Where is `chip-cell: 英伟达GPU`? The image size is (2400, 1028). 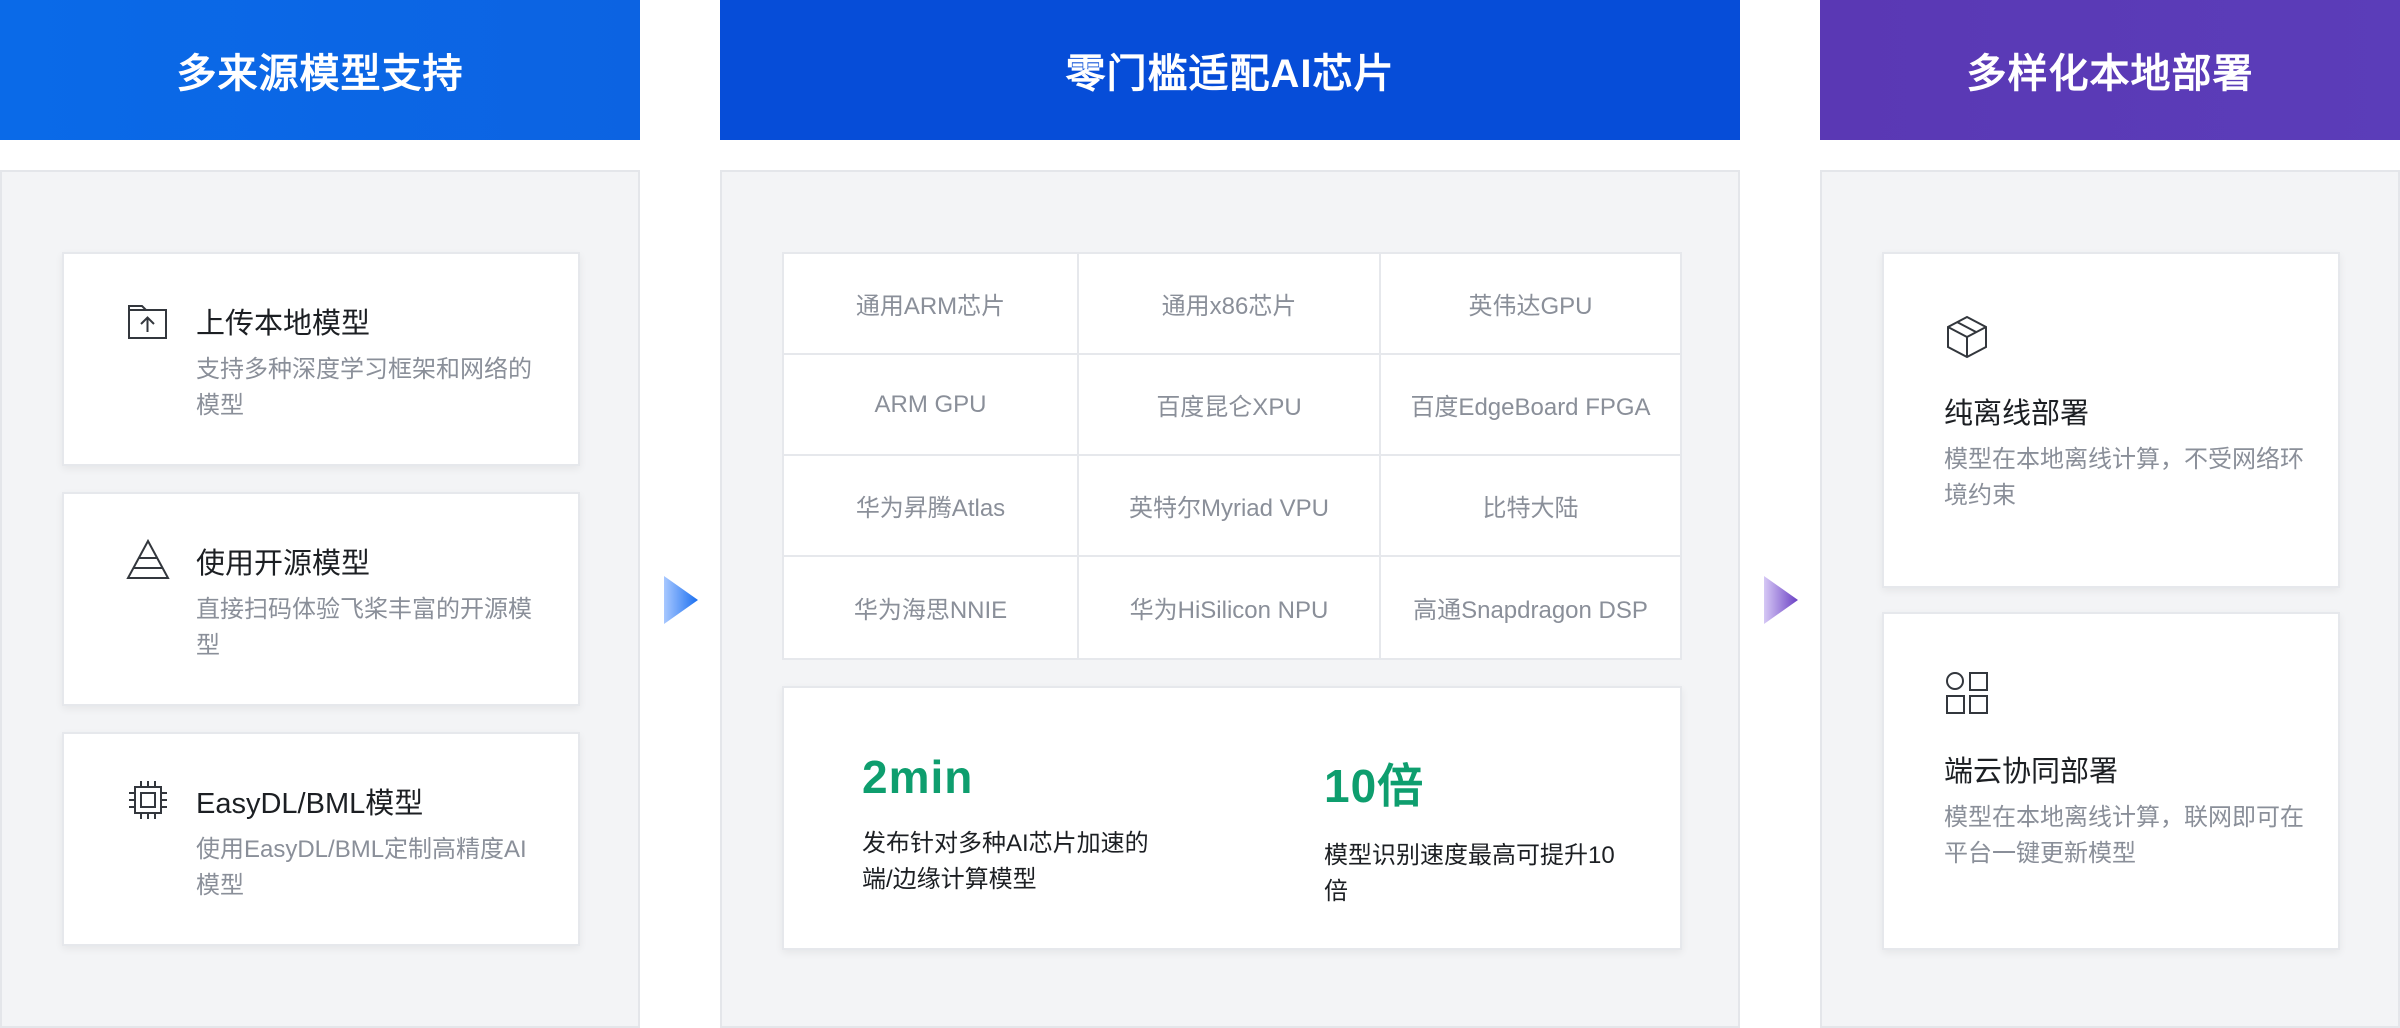 chip-cell: 英伟达GPU is located at coordinates (1530, 304).